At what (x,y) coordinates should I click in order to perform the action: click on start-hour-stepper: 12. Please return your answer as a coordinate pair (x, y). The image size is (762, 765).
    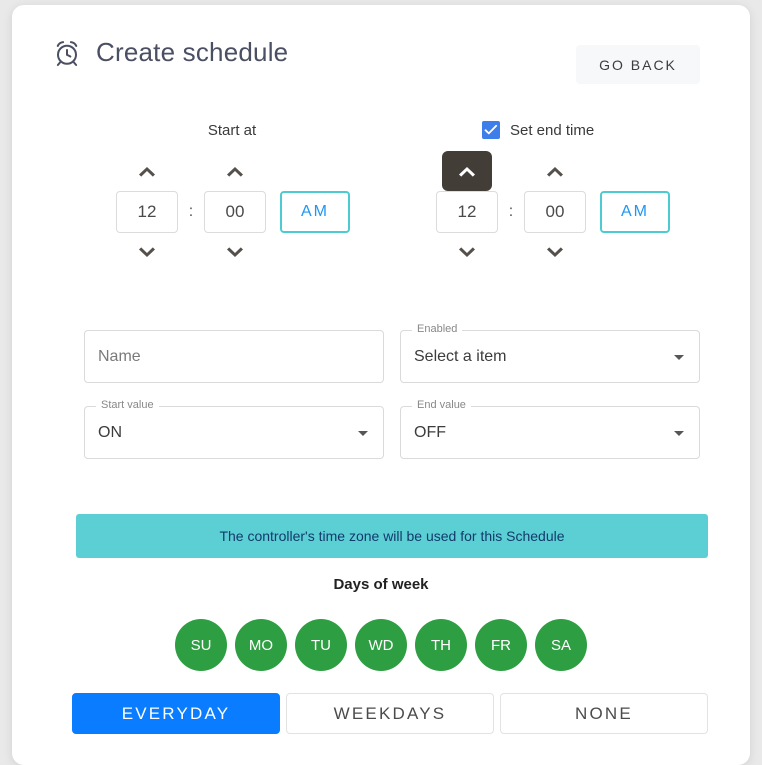
    Looking at the image, I should click on (147, 212).